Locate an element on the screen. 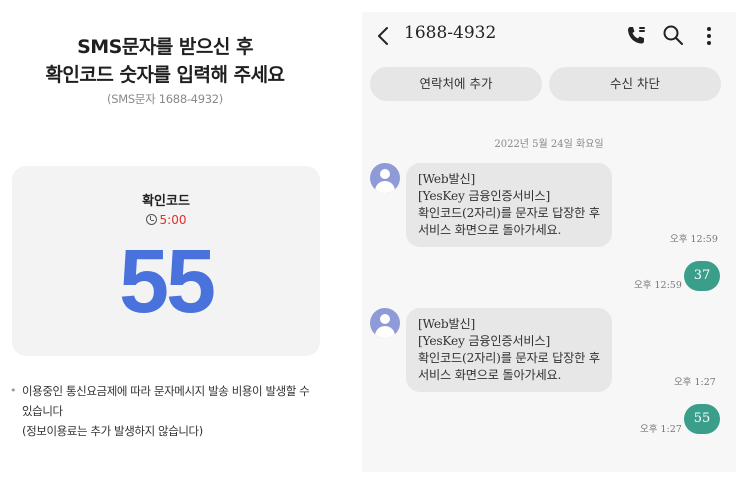 This screenshot has height=483, width=736. notice-line1: 이용중인 통신요금제에 따라 문자메시지 발송 비용이 발생할 수 is located at coordinates (166, 391).